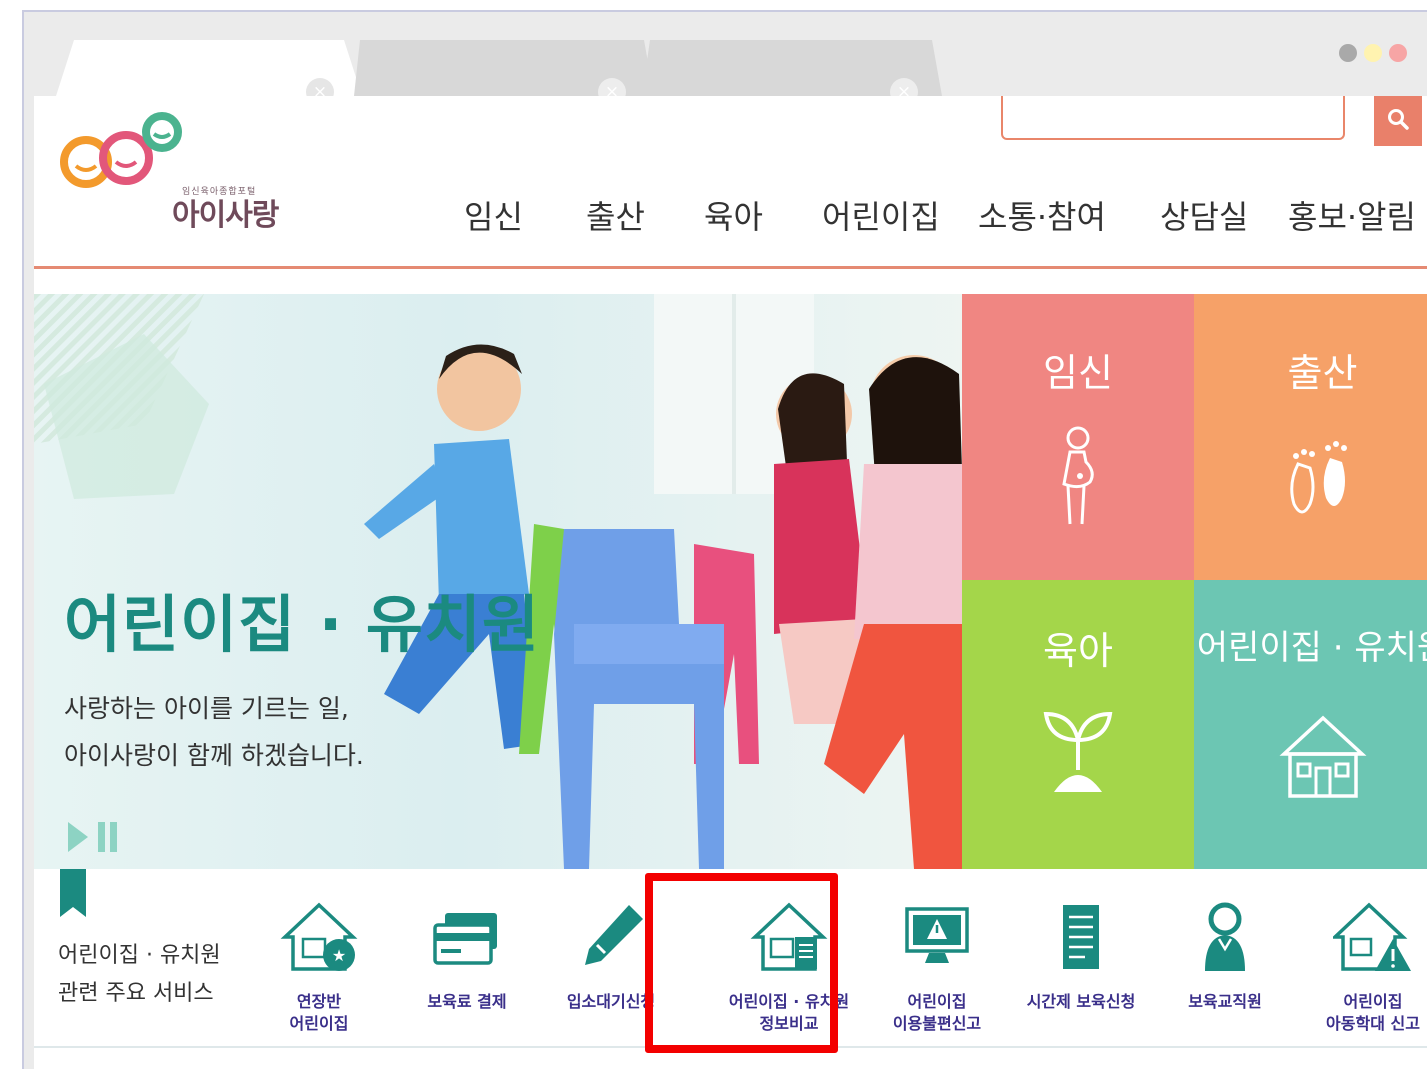 The width and height of the screenshot is (1427, 1069). What do you see at coordinates (465, 939) in the screenshot?
I see `credit-card-icon` at bounding box center [465, 939].